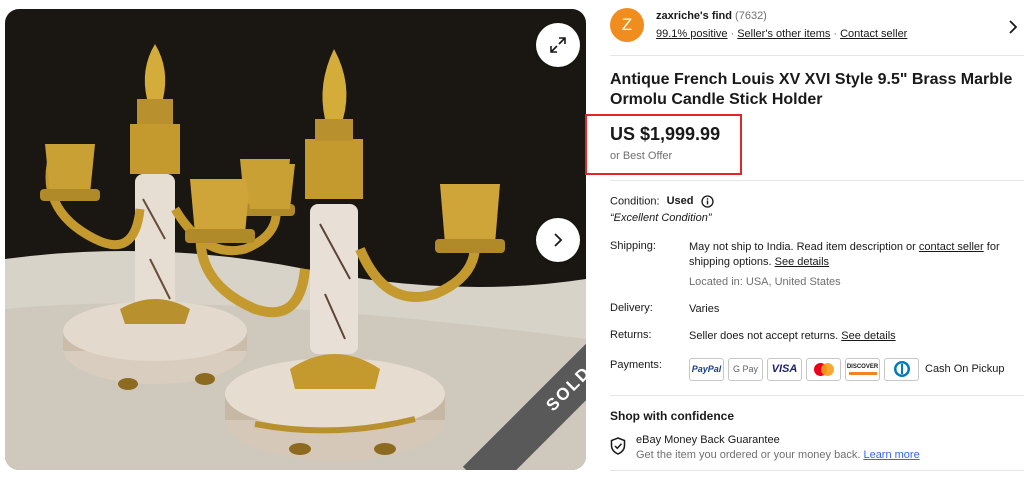 The width and height of the screenshot is (1024, 477). Describe the element at coordinates (631, 308) in the screenshot. I see `delivery-label: Delivery:` at that location.